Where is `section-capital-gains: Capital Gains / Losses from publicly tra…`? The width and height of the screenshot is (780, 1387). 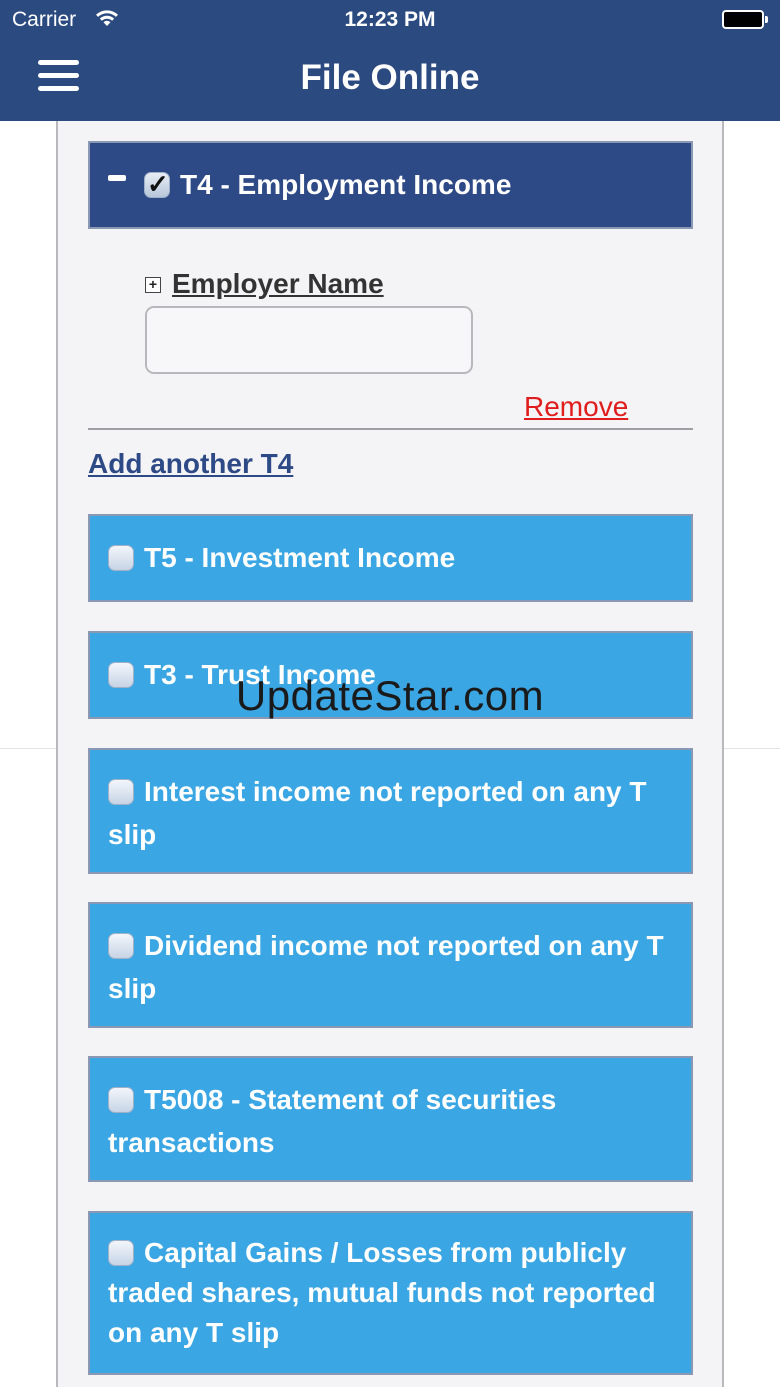
section-capital-gains: Capital Gains / Losses from publicly tra… is located at coordinates (390, 1293).